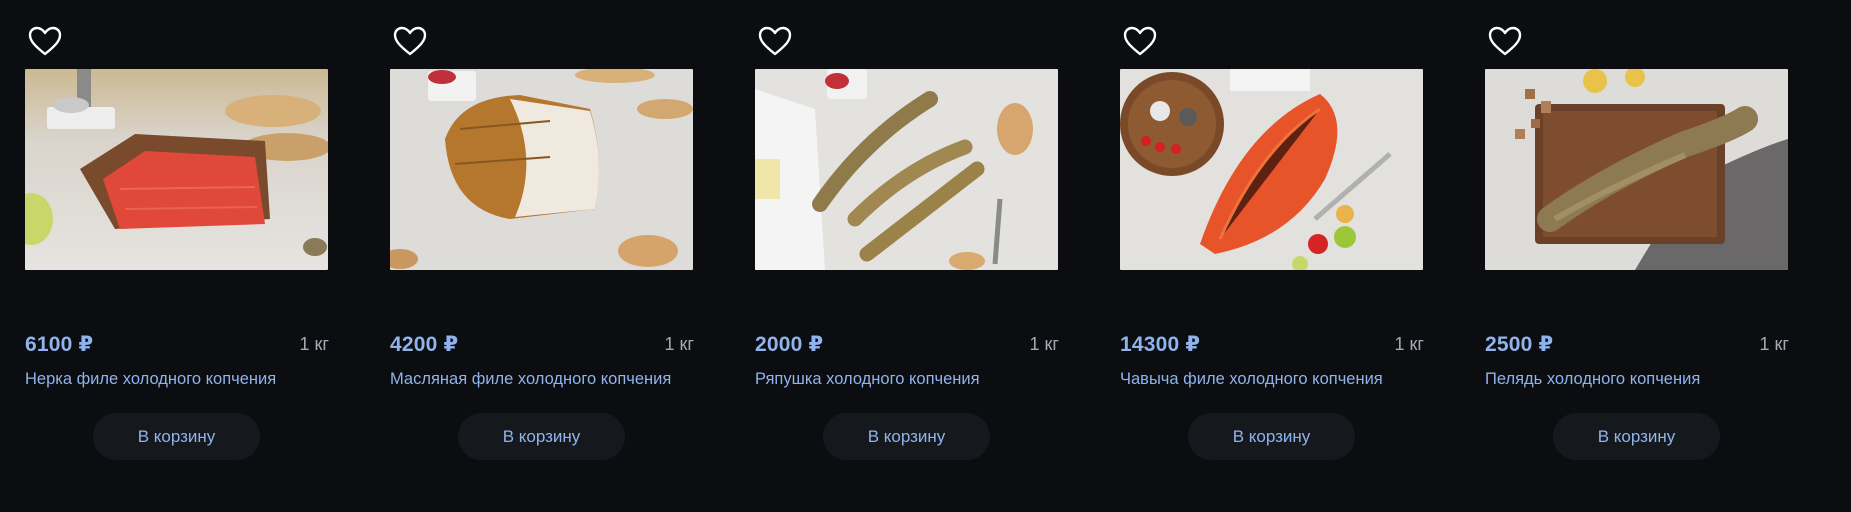 This screenshot has width=1851, height=512. I want to click on product-title: Ряпушка холодного копчения, so click(910, 379).